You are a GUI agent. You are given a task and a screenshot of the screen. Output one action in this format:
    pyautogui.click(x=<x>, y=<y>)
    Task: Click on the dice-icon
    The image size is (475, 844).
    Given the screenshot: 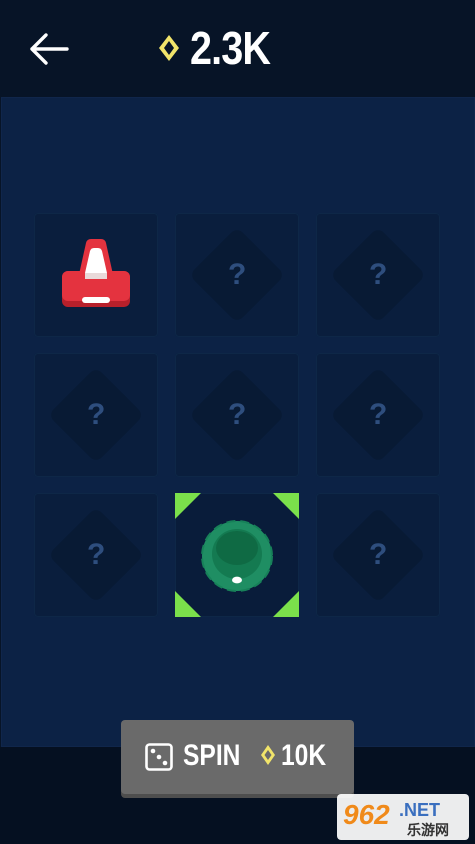 What is the action you would take?
    pyautogui.click(x=159, y=757)
    